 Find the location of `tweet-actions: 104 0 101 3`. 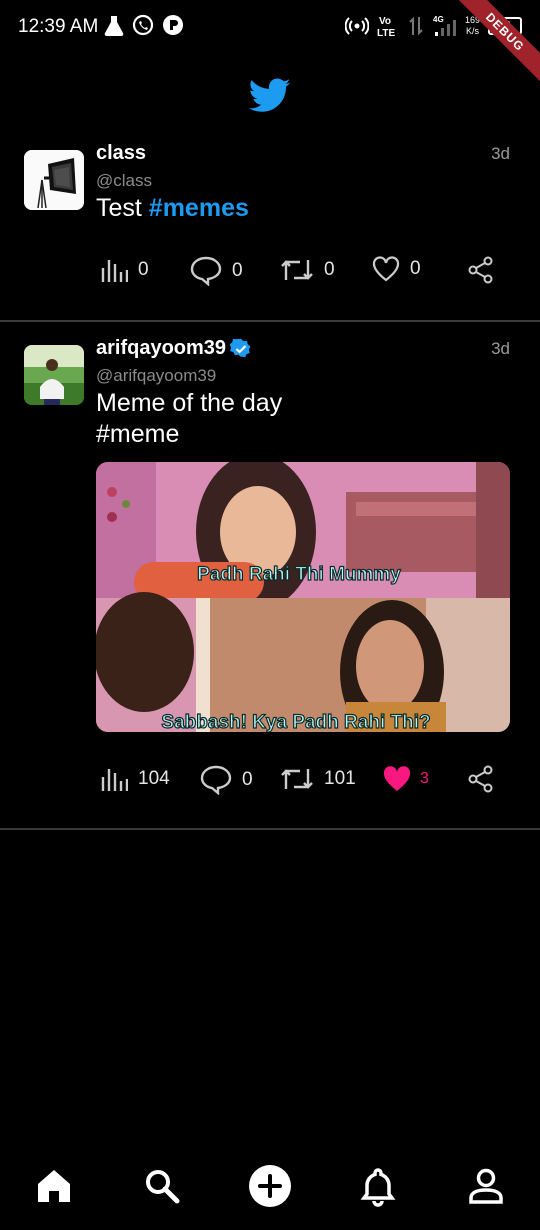

tweet-actions: 104 0 101 3 is located at coordinates (300, 780).